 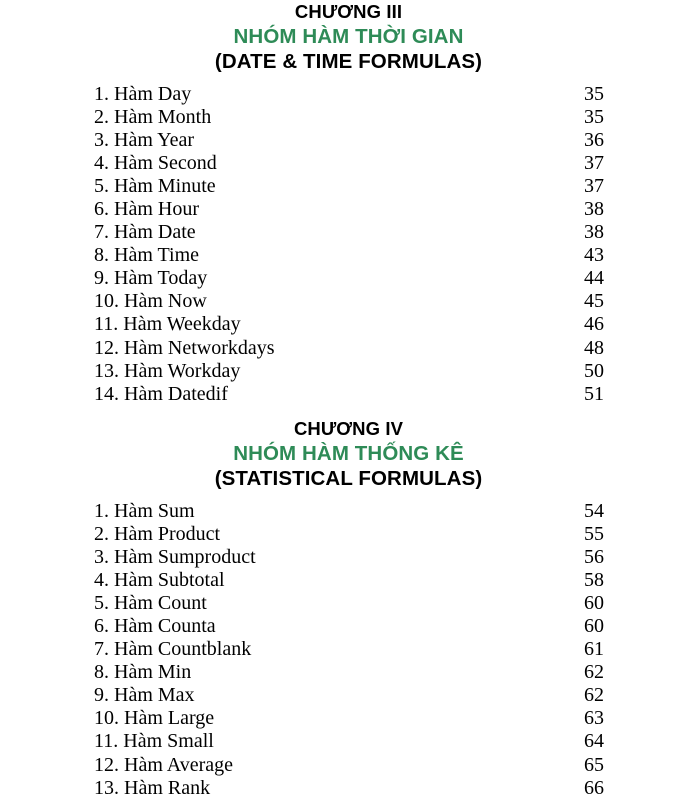 What do you see at coordinates (348, 718) in the screenshot?
I see `toc-entry-row: 10. Hàm Large 63` at bounding box center [348, 718].